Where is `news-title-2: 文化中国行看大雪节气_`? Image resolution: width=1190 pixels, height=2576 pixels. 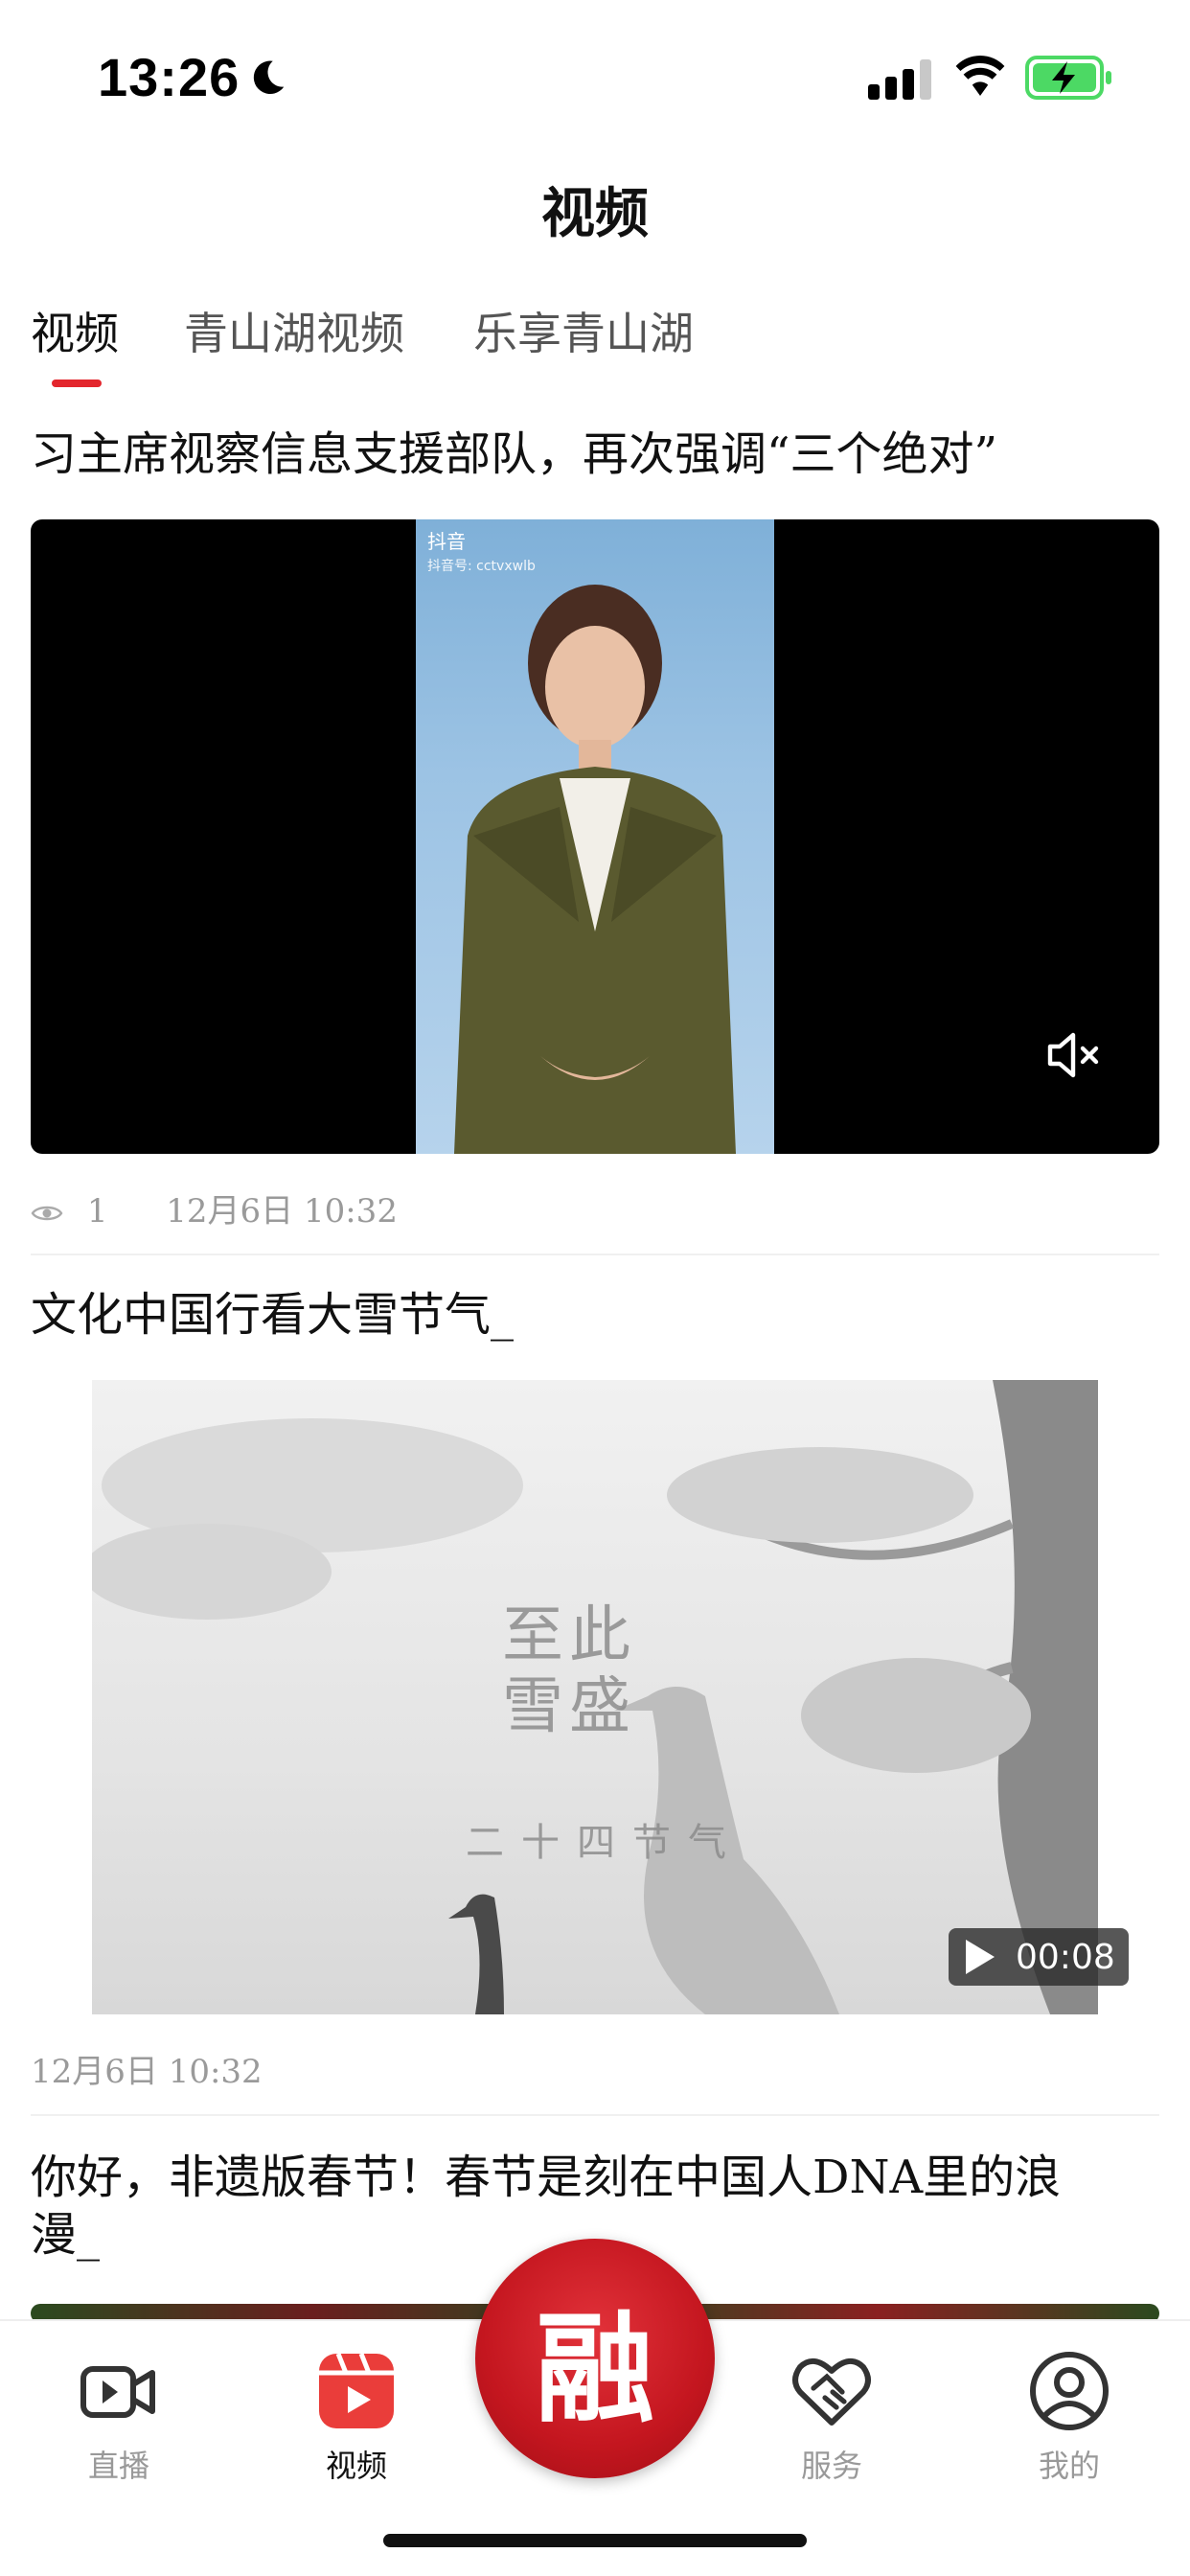 news-title-2: 文化中国行看大雪节气_ is located at coordinates (596, 1315).